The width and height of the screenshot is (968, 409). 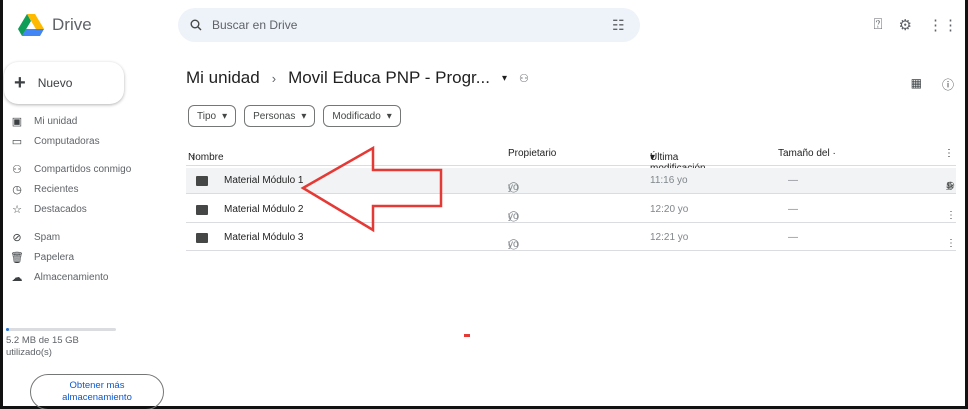 I want to click on file-name: Material Módulo 2, so click(x=263, y=209).